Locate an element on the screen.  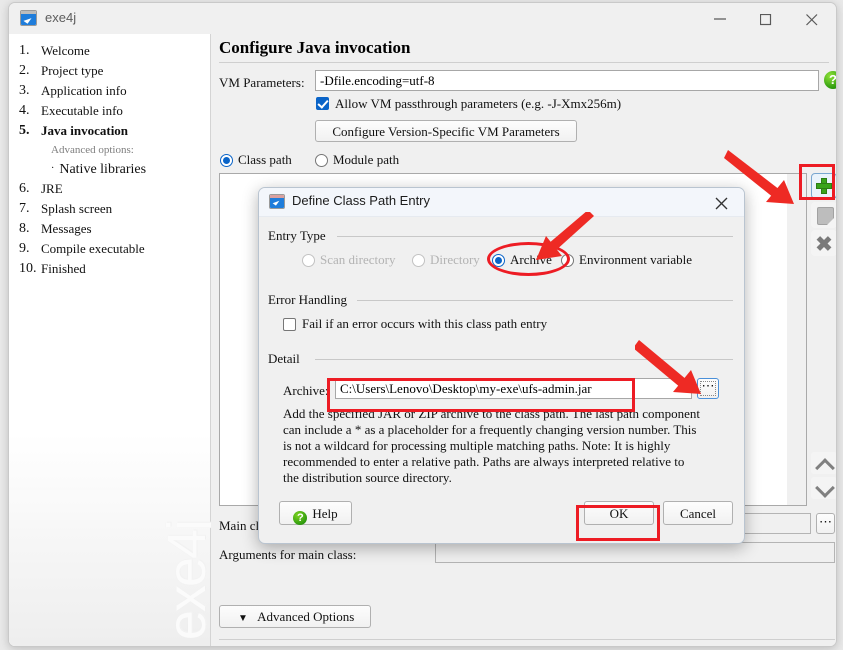
detail-group-rule is located at coordinates (524, 359).